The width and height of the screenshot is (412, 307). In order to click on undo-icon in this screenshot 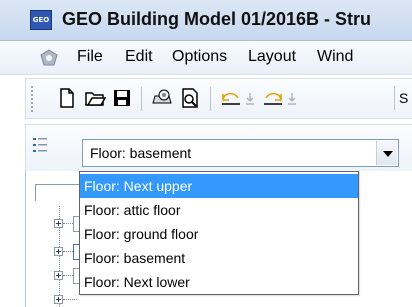, I will do `click(231, 98)`.